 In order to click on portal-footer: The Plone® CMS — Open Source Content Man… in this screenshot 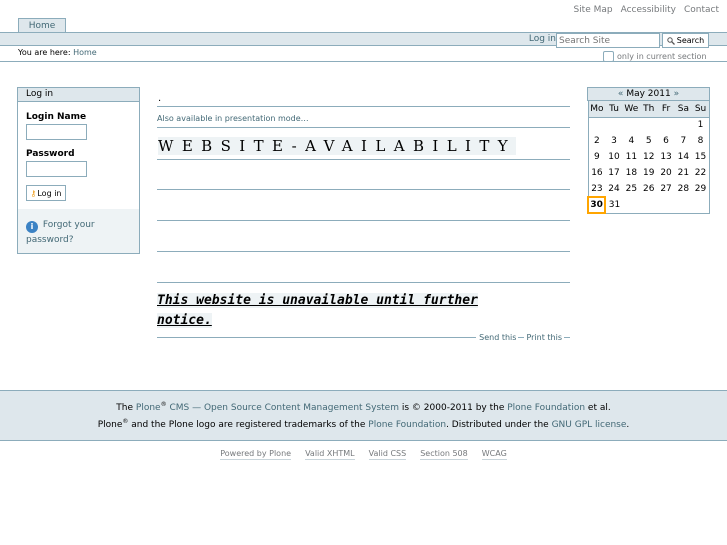, I will do `click(363, 415)`.